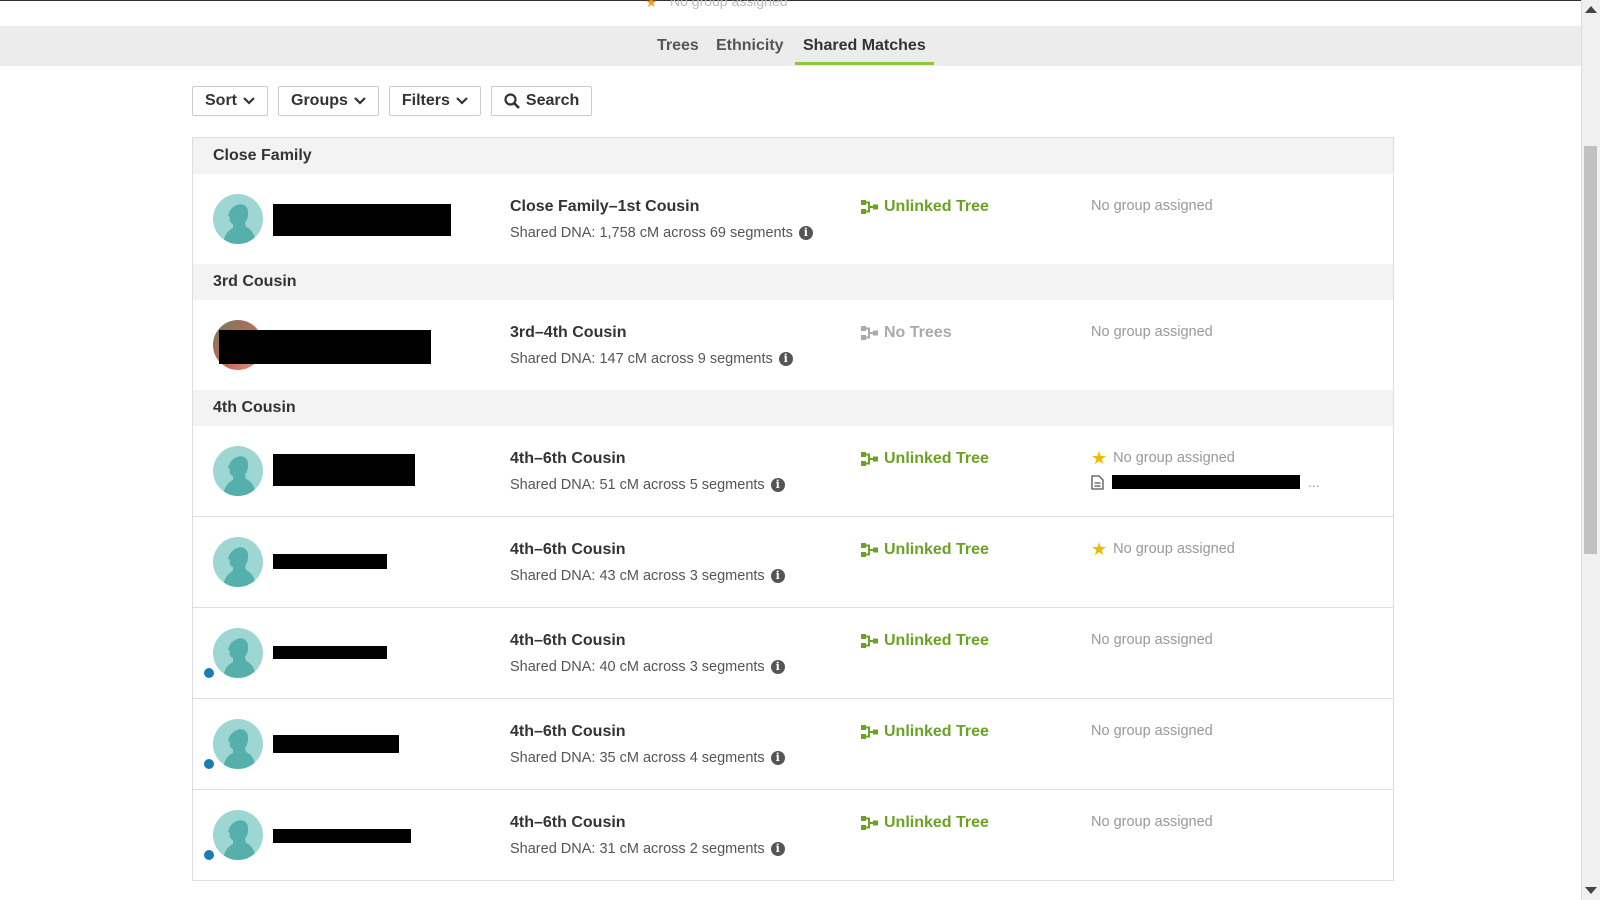 This screenshot has height=900, width=1600. Describe the element at coordinates (1591, 9) in the screenshot. I see `scroll-up-arrow-icon` at that location.